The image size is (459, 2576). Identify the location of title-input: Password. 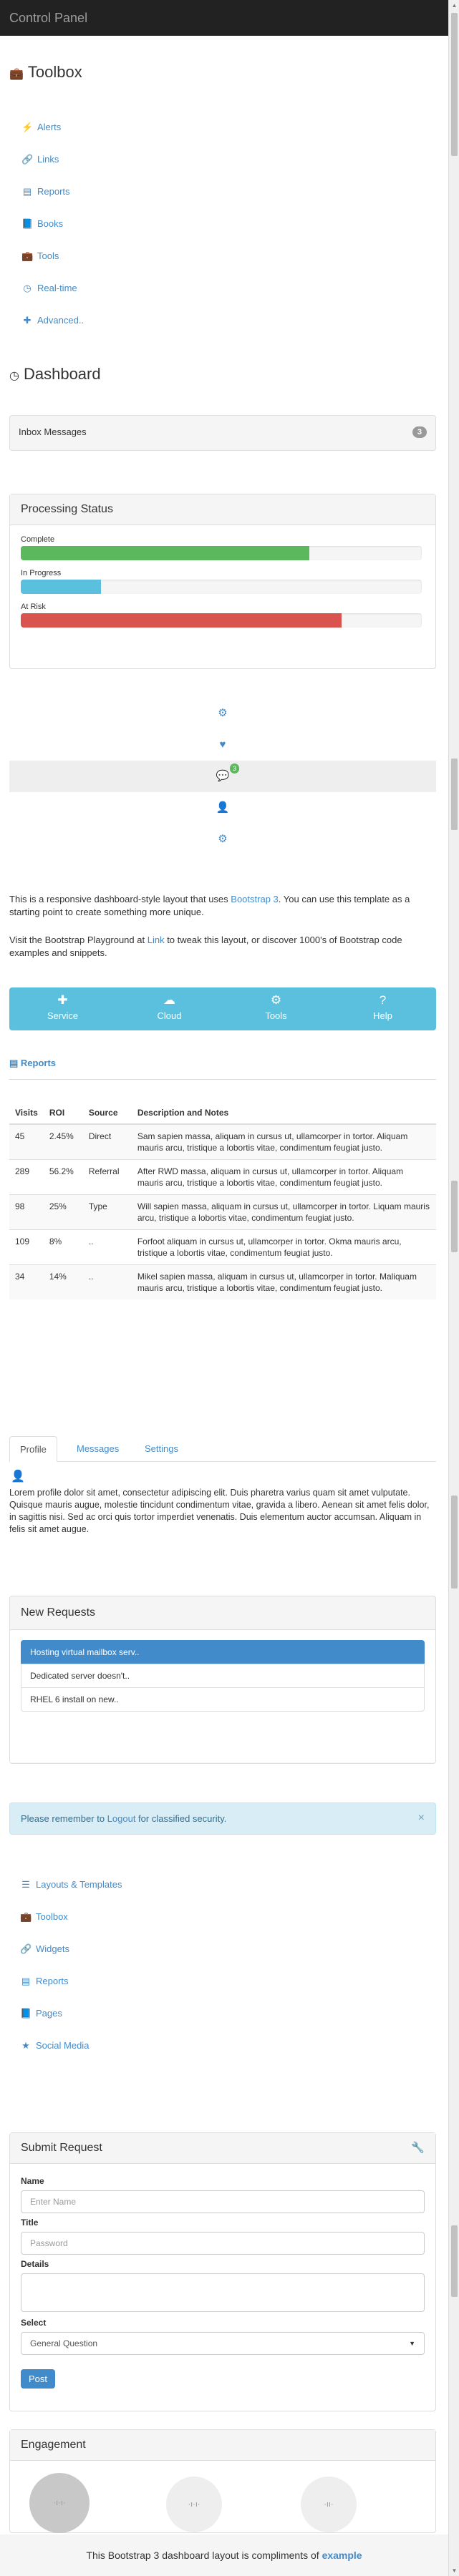
(223, 2243).